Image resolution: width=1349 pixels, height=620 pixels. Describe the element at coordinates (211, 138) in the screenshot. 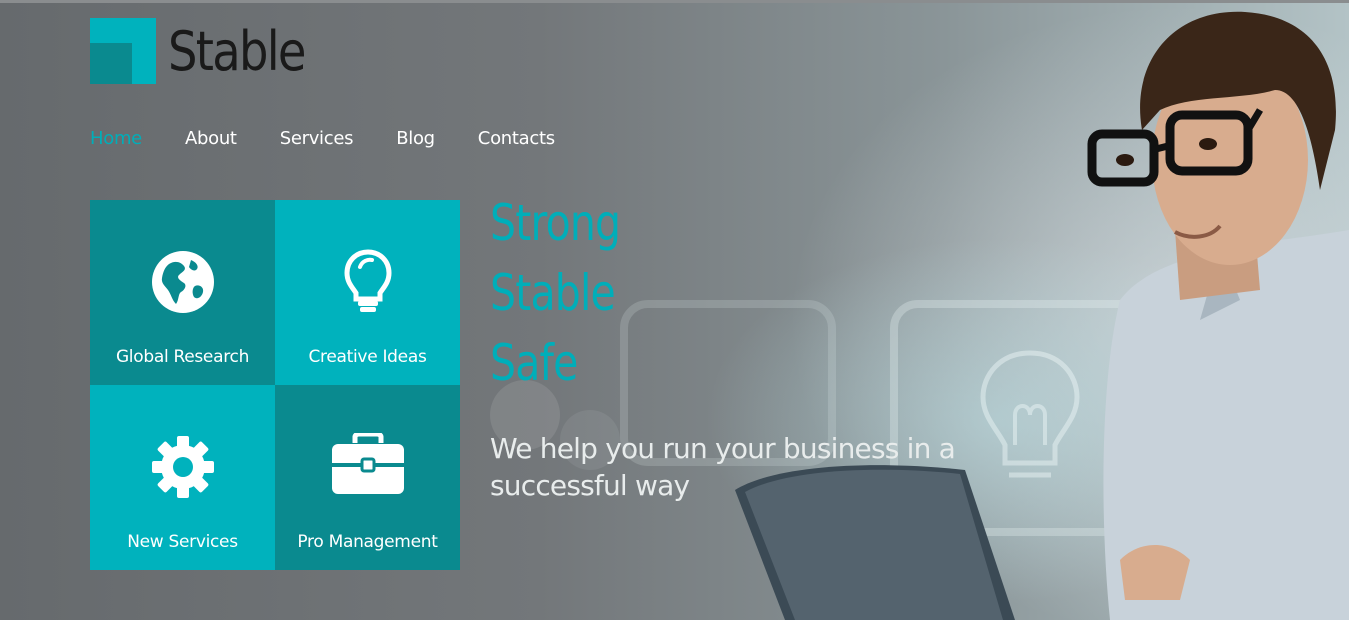

I see `nav-item-about: About` at that location.